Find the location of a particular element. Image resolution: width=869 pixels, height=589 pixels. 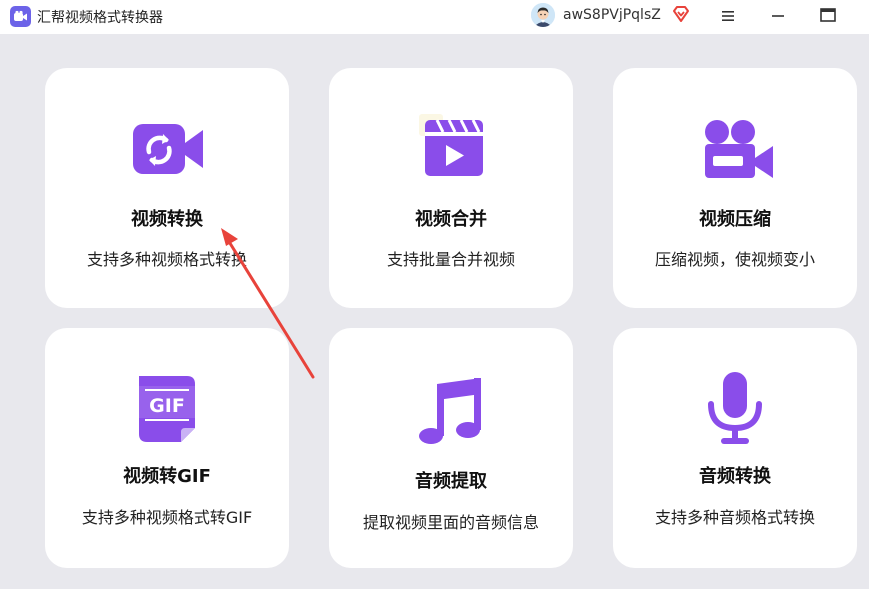

minimize-icon is located at coordinates (778, 16).